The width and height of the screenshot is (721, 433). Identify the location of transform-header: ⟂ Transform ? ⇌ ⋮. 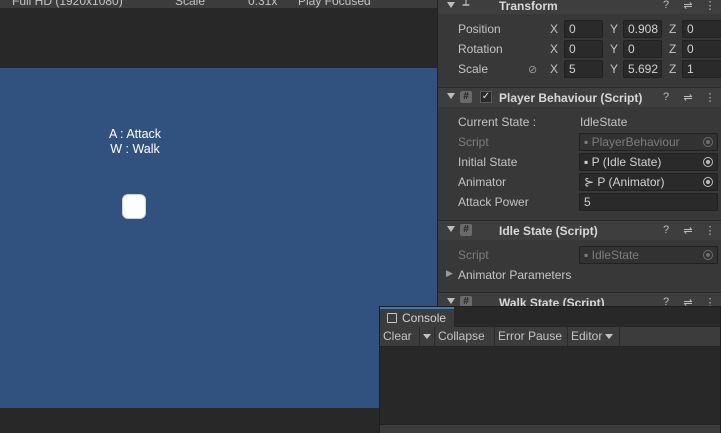
(579, 7).